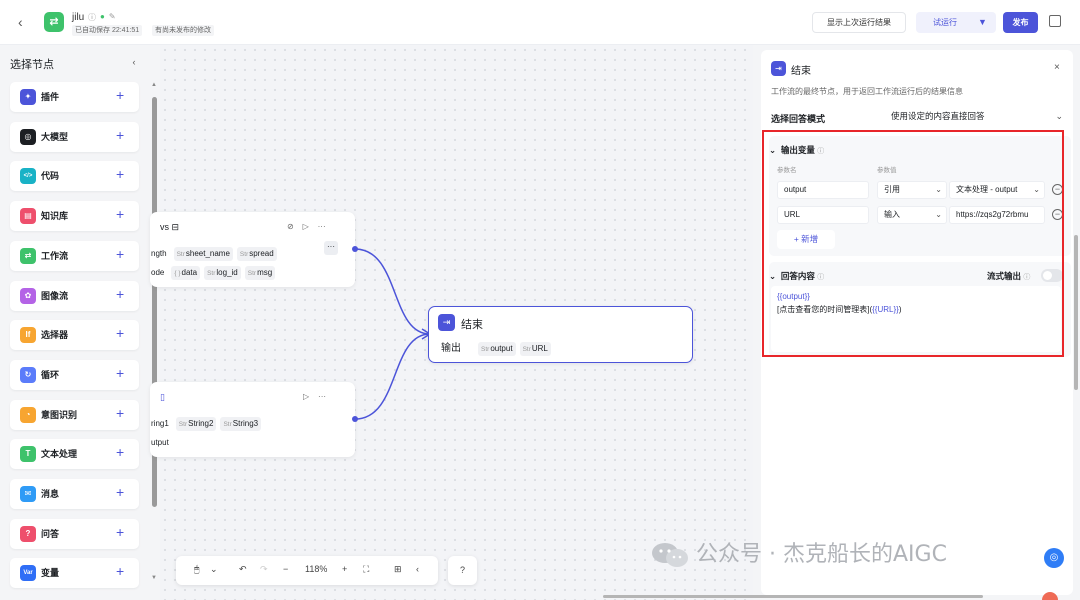 The image size is (1080, 600). Describe the element at coordinates (796, 276) in the screenshot. I see `answer-header: ⌄ 回答内容 ⓘ` at that location.